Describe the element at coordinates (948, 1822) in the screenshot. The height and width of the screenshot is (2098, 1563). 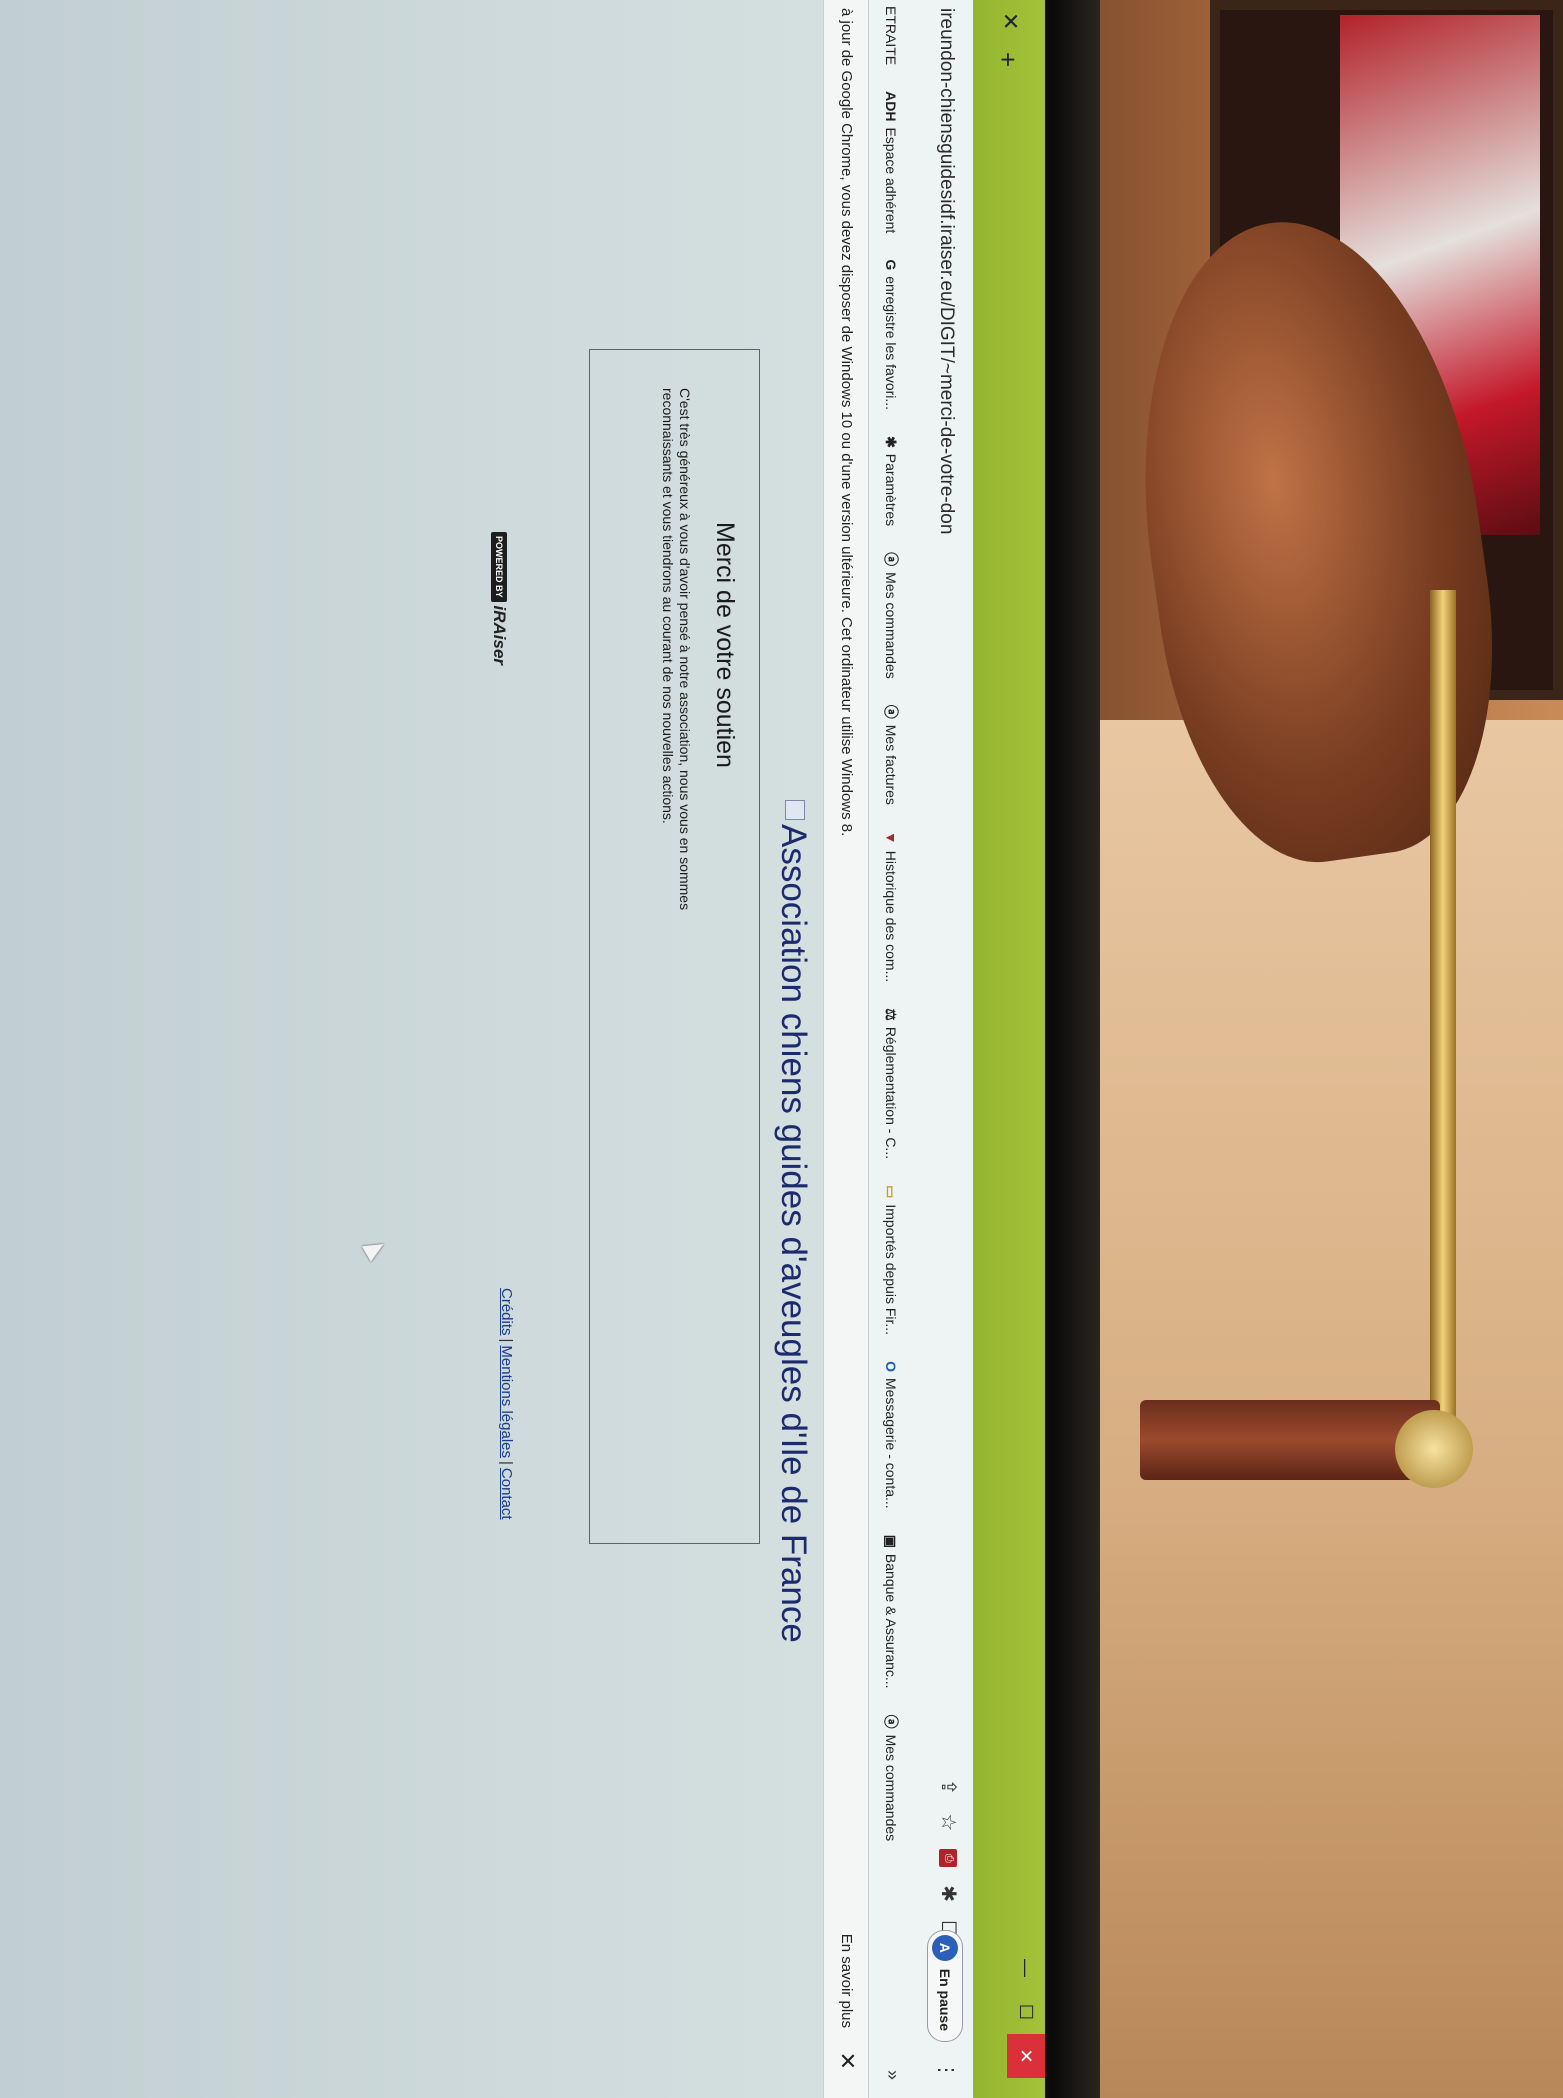
I see `star-icon: ☆` at that location.